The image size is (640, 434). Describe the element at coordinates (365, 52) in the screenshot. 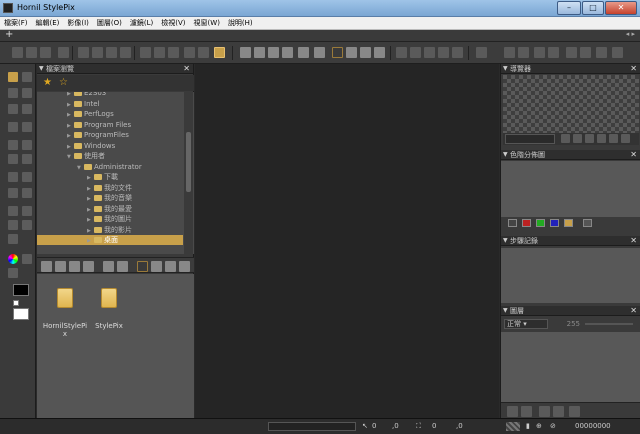

I see `view-small-icon` at that location.